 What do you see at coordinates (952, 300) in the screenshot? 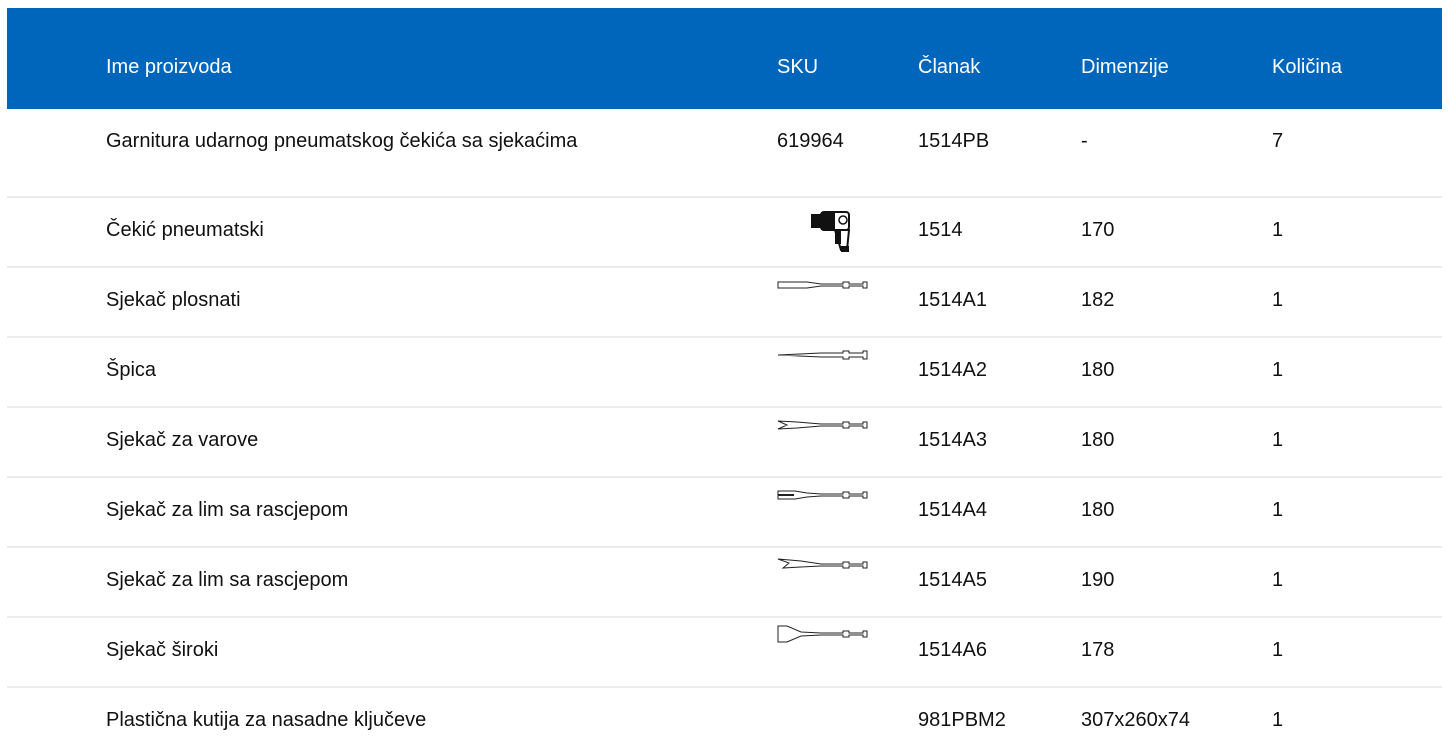
I see `row-article: 1514A1` at bounding box center [952, 300].